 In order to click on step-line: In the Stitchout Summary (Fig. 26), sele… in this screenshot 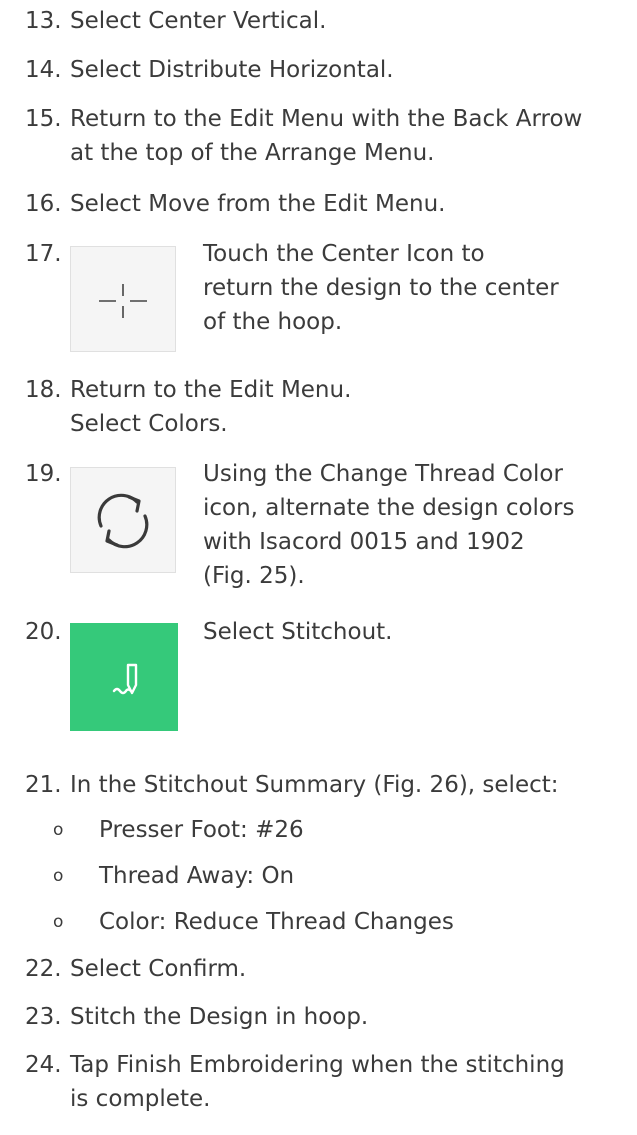, I will do `click(314, 785)`.